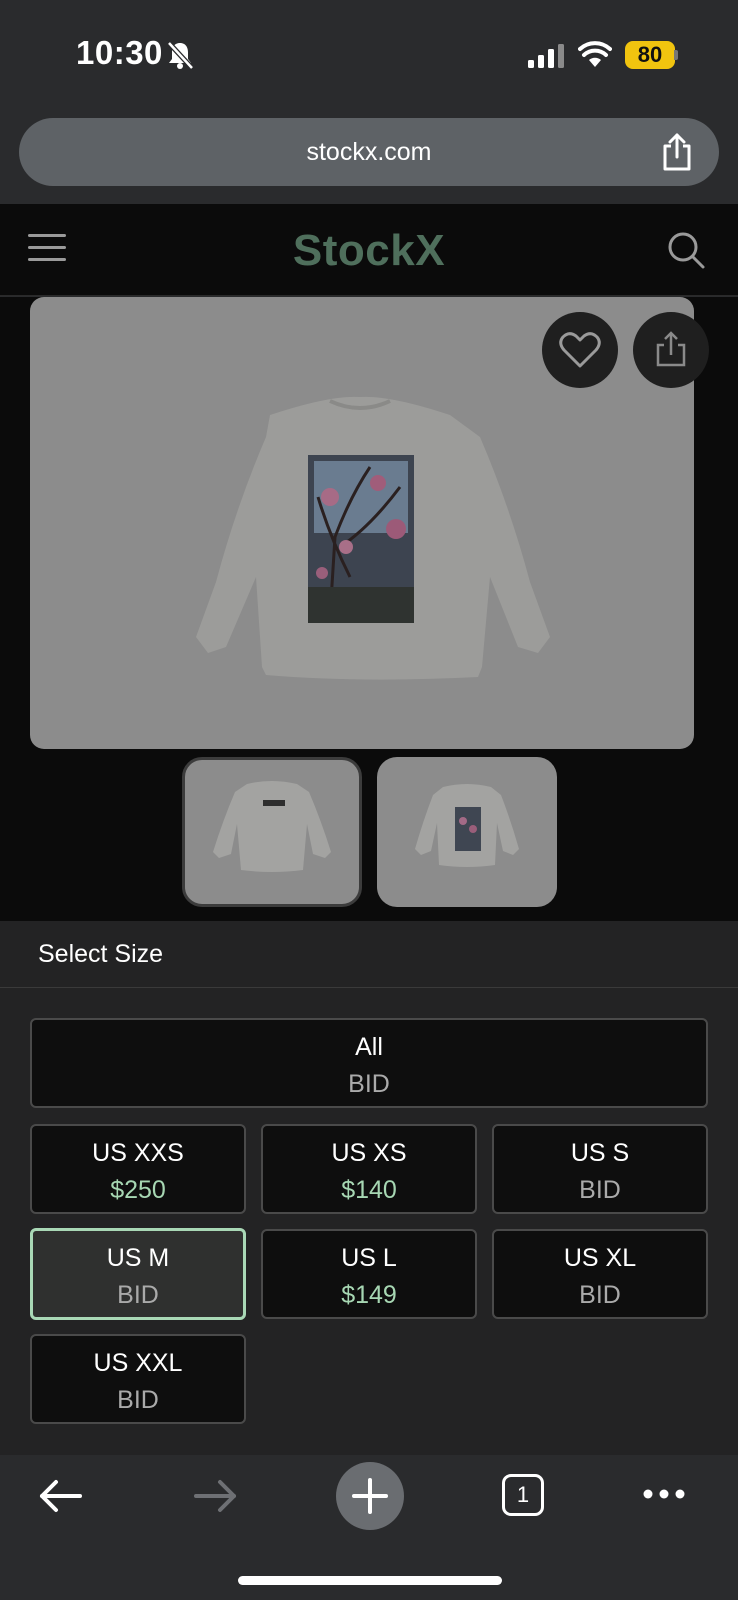 The image size is (738, 1600). I want to click on favorite-button, so click(580, 350).